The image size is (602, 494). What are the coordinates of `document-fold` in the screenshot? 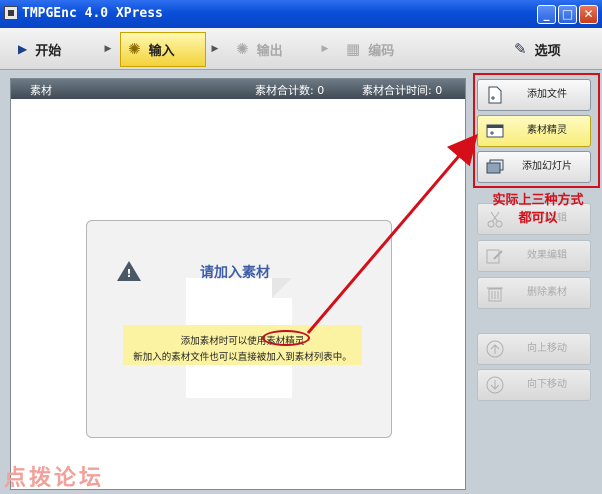 It's located at (282, 288).